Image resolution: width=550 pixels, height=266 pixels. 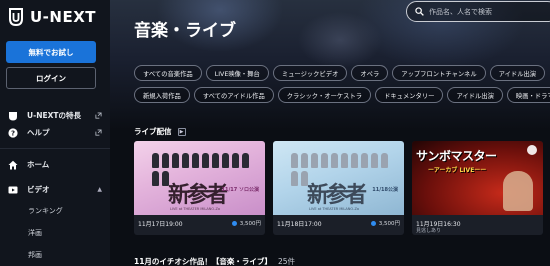 I want to click on chip-idol-appearance: アイドル出演, so click(x=517, y=73).